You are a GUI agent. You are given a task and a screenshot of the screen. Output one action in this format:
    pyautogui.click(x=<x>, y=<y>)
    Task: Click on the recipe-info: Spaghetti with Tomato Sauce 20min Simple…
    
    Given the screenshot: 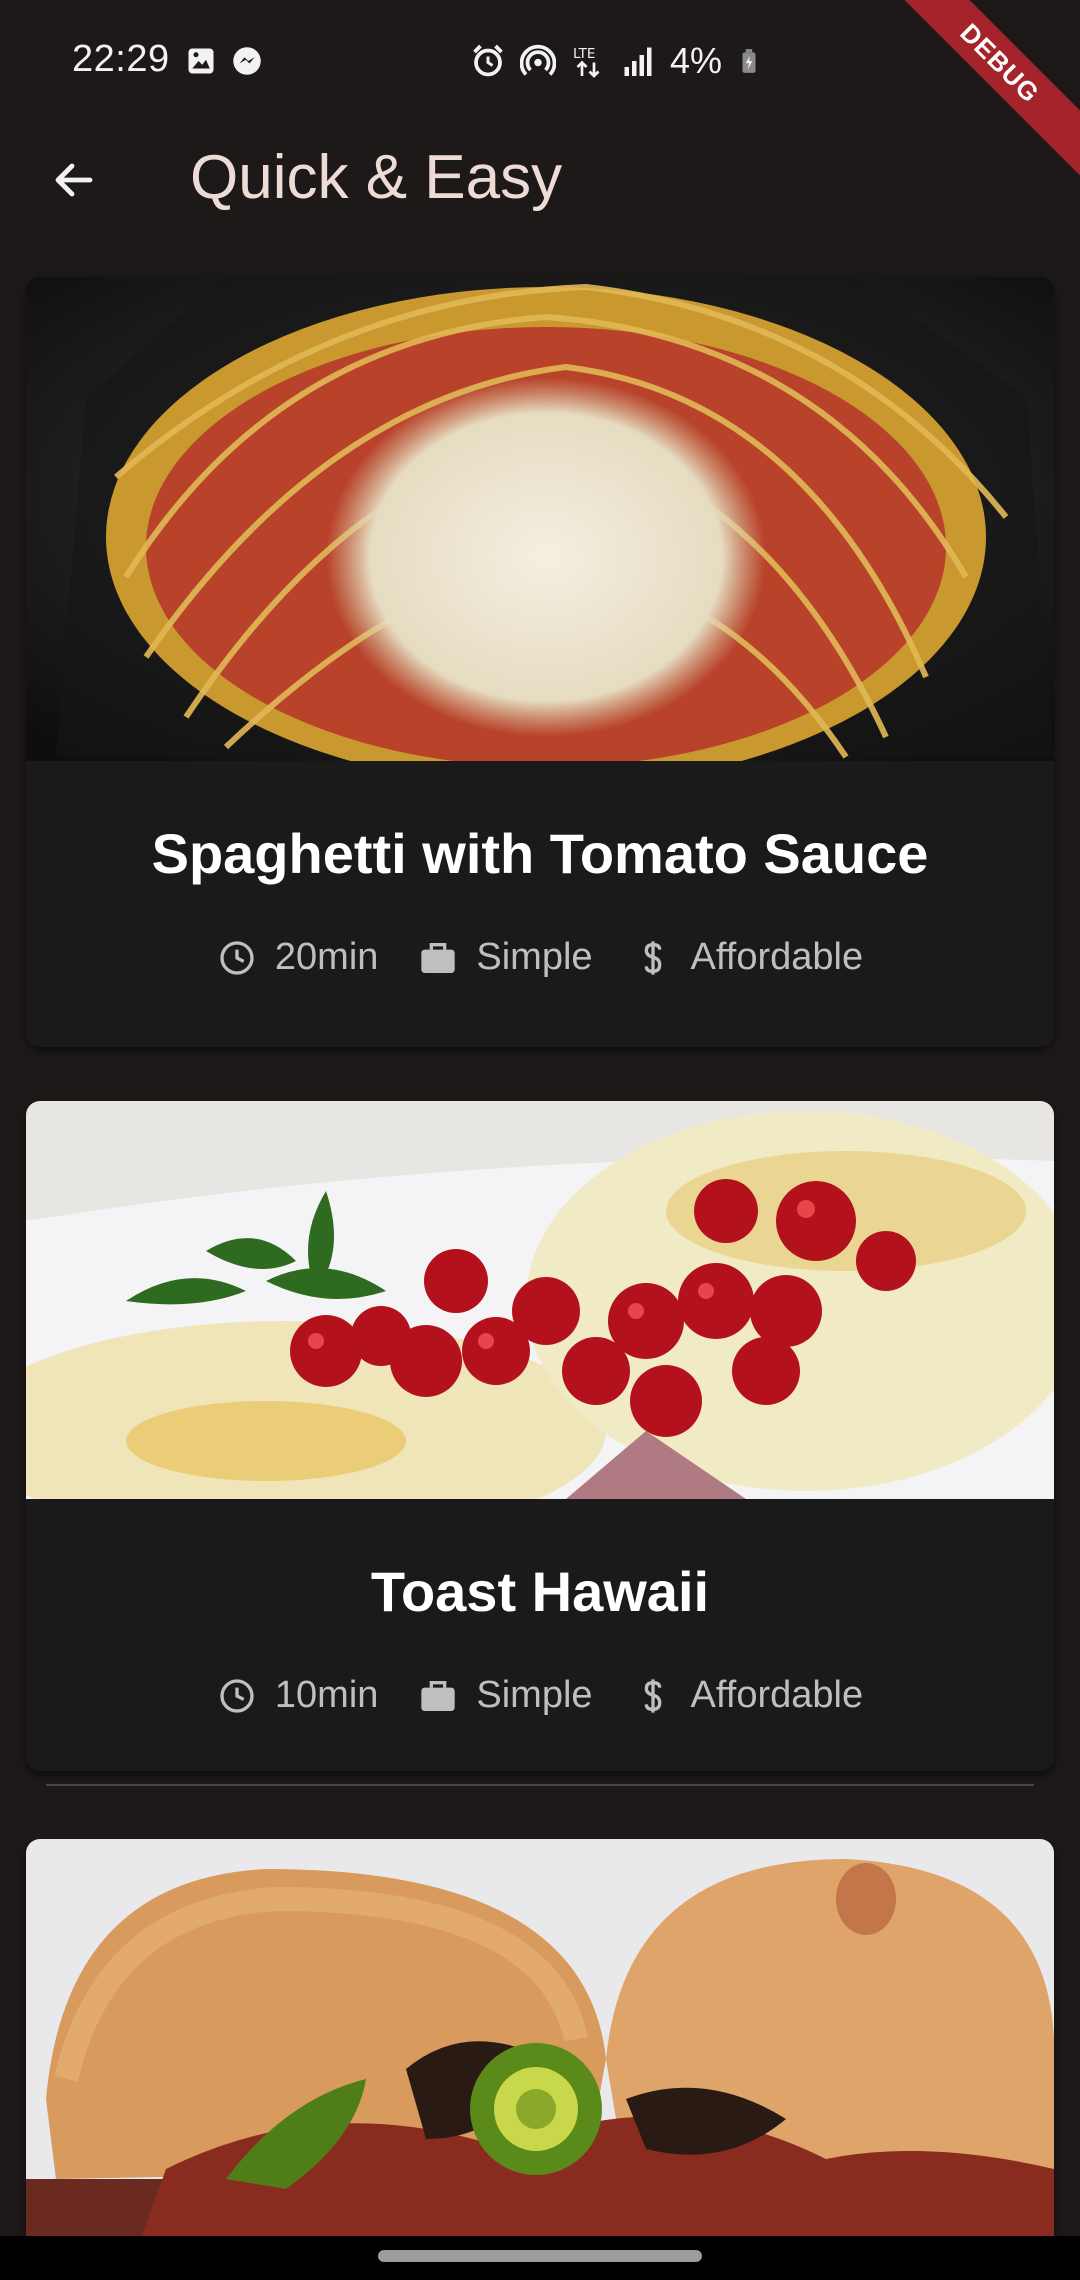 What is the action you would take?
    pyautogui.click(x=540, y=870)
    